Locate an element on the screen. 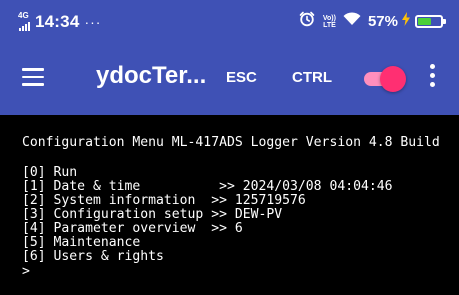 The width and height of the screenshot is (459, 295). wifi-icon is located at coordinates (352, 21).